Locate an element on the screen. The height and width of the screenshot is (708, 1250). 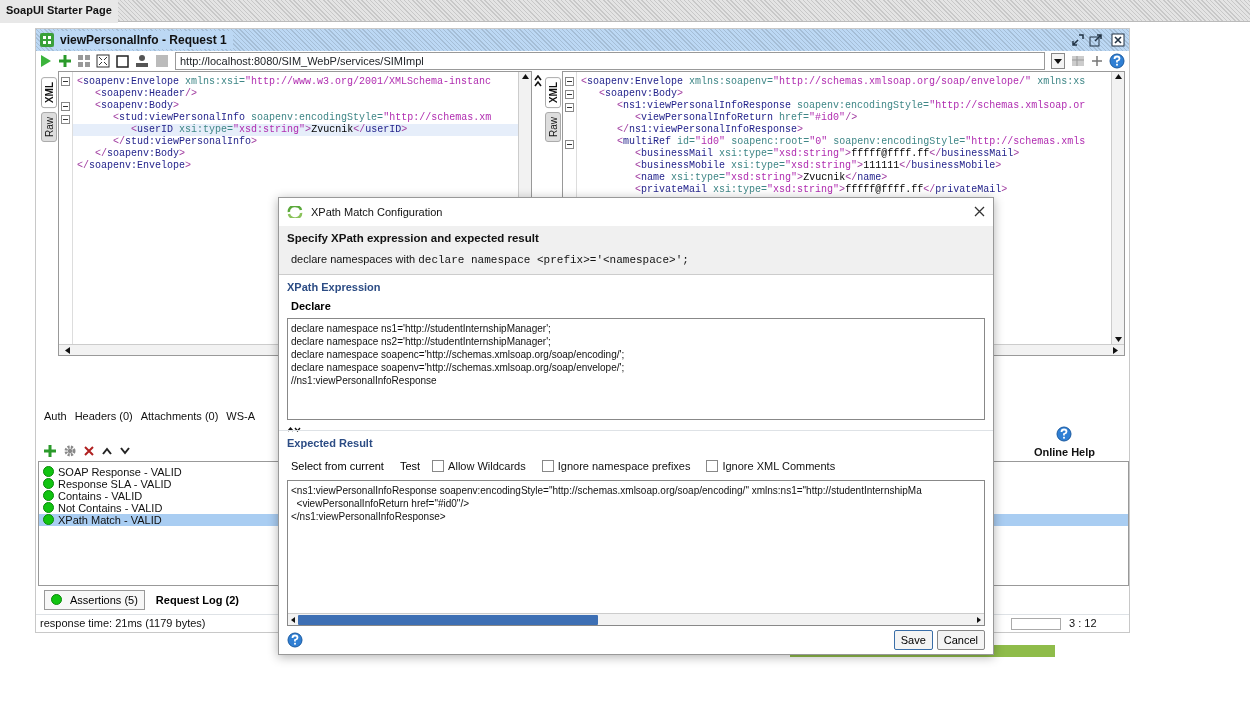
code-line: <name xsi:type="xsd:string">Zvucnik</name> is located at coordinates (761, 178).